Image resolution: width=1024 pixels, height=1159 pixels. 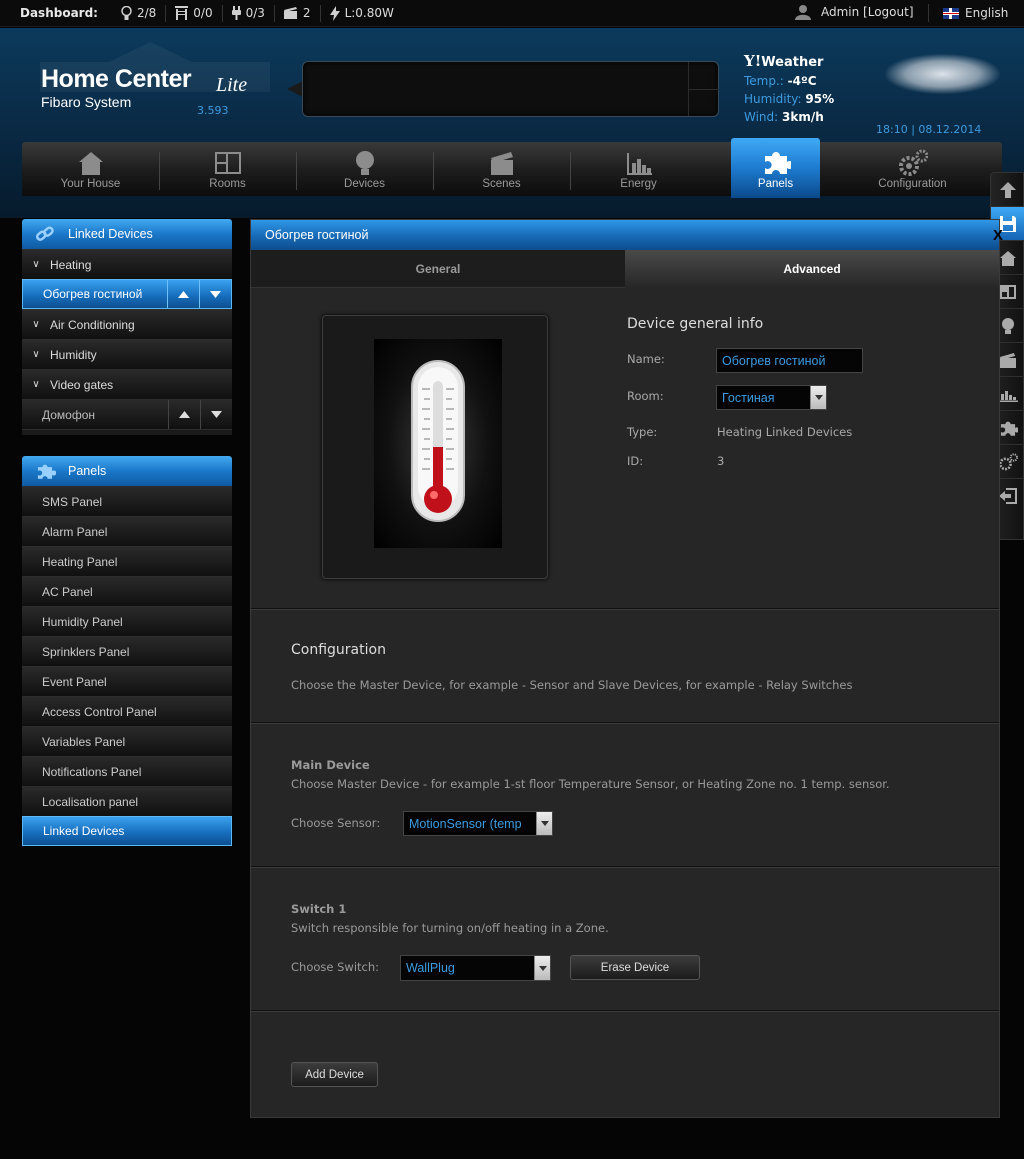 I want to click on panel-tabs: General Advanced, so click(x=625, y=269).